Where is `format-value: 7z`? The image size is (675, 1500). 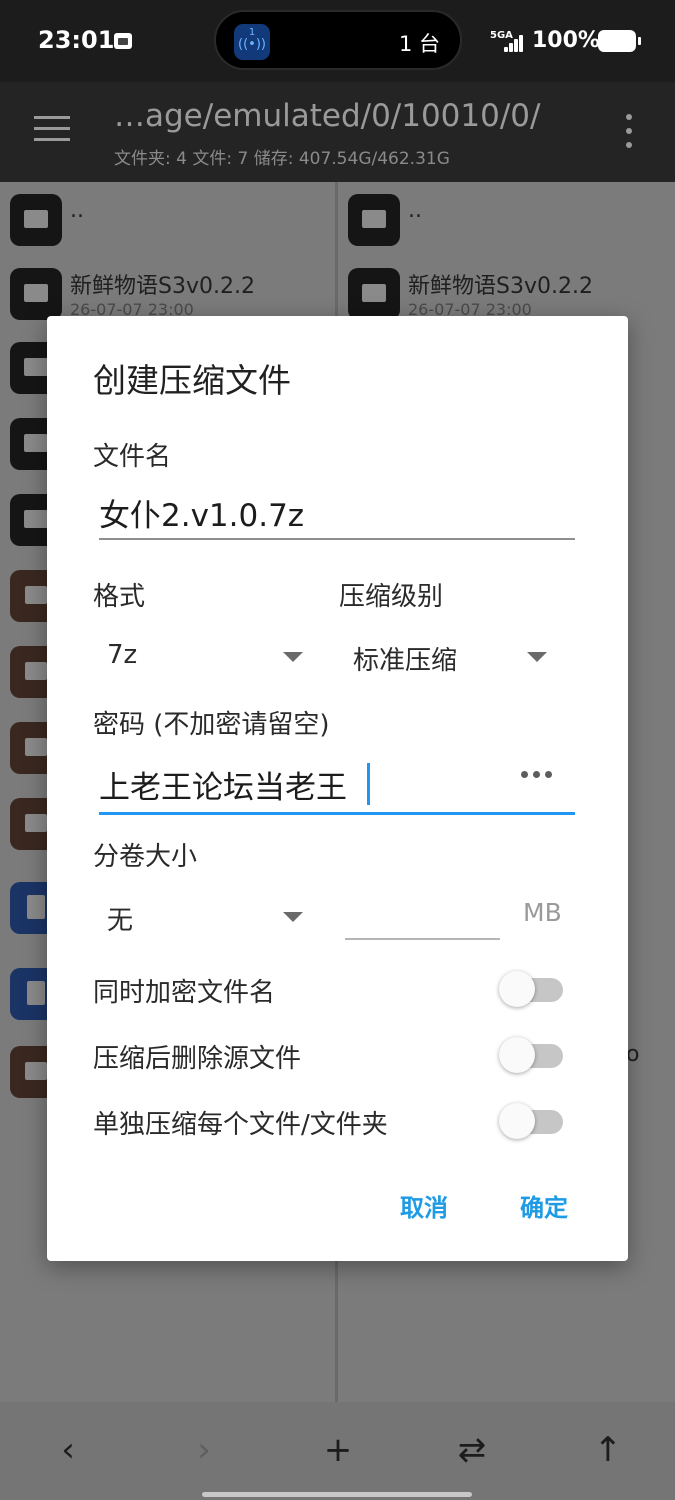 format-value: 7z is located at coordinates (122, 655).